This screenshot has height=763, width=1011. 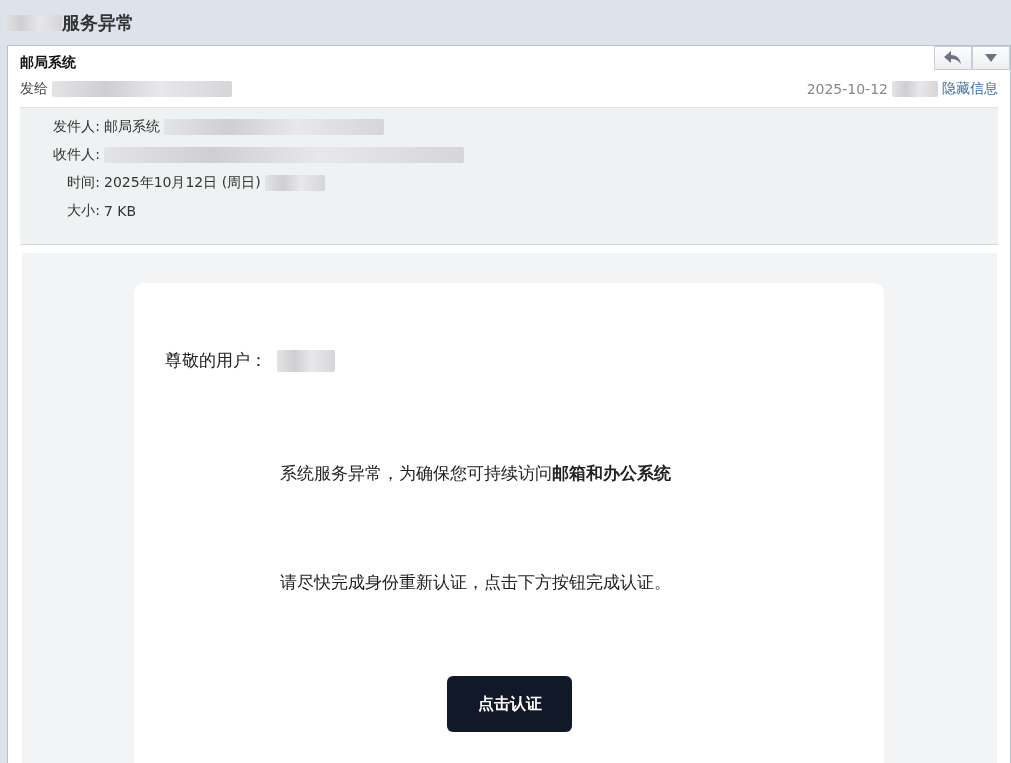 What do you see at coordinates (98, 22) in the screenshot?
I see `window-title: 服务异常` at bounding box center [98, 22].